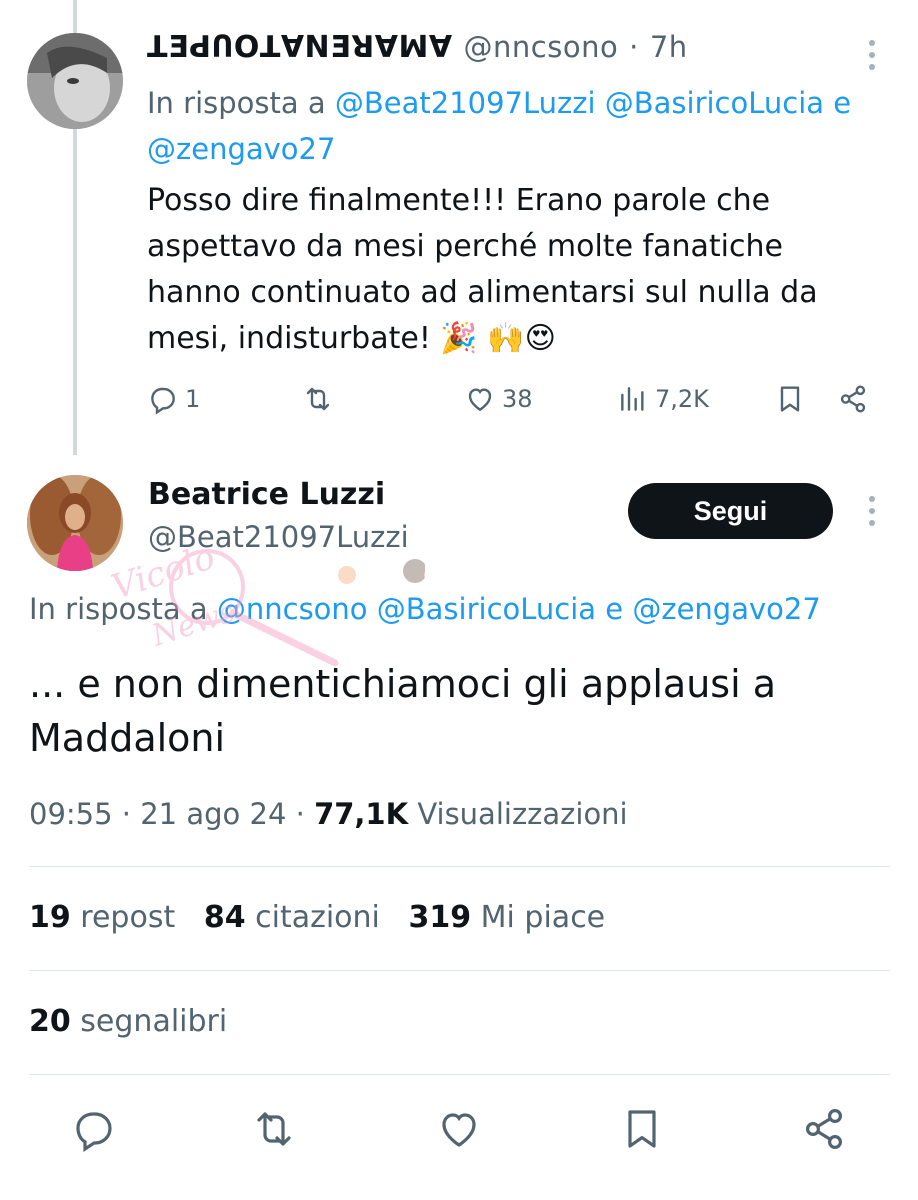 The height and width of the screenshot is (1200, 918). What do you see at coordinates (440, 917) in the screenshot?
I see `likes-count: 319` at bounding box center [440, 917].